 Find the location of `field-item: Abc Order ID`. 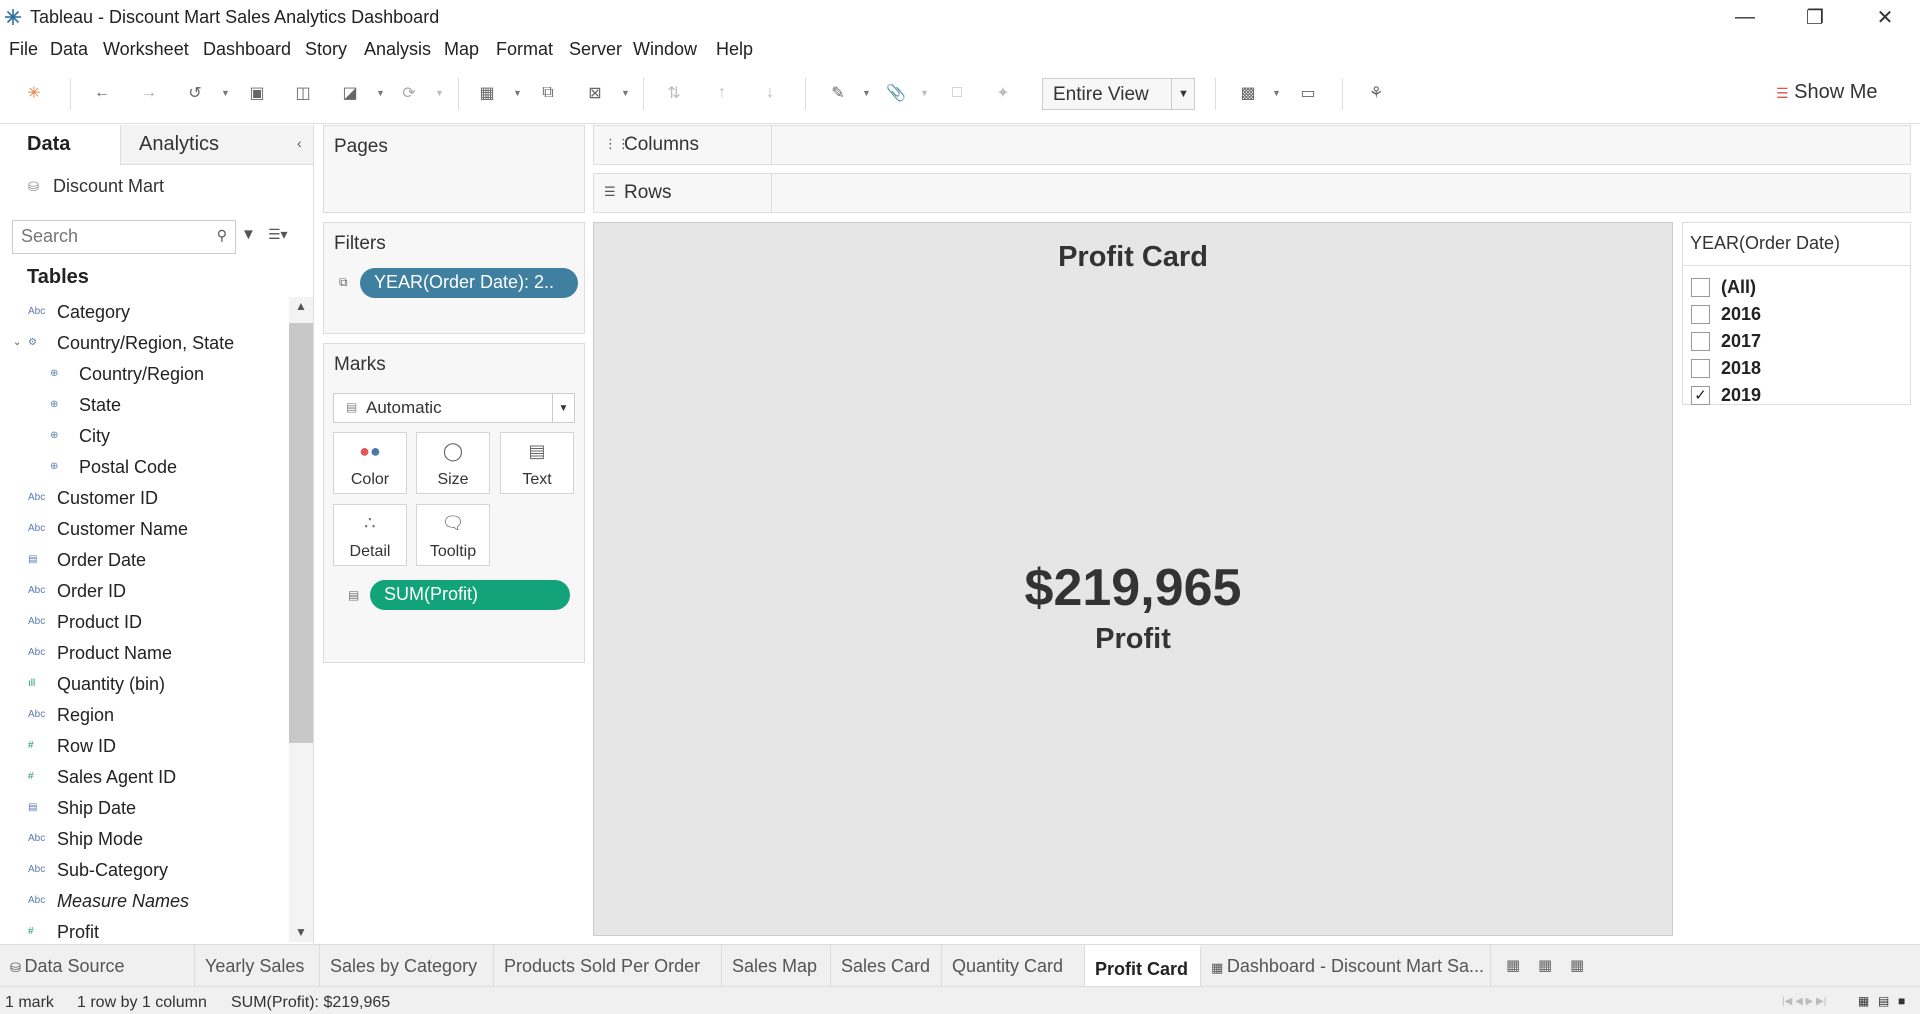

field-item: Abc Order ID is located at coordinates (145, 591).